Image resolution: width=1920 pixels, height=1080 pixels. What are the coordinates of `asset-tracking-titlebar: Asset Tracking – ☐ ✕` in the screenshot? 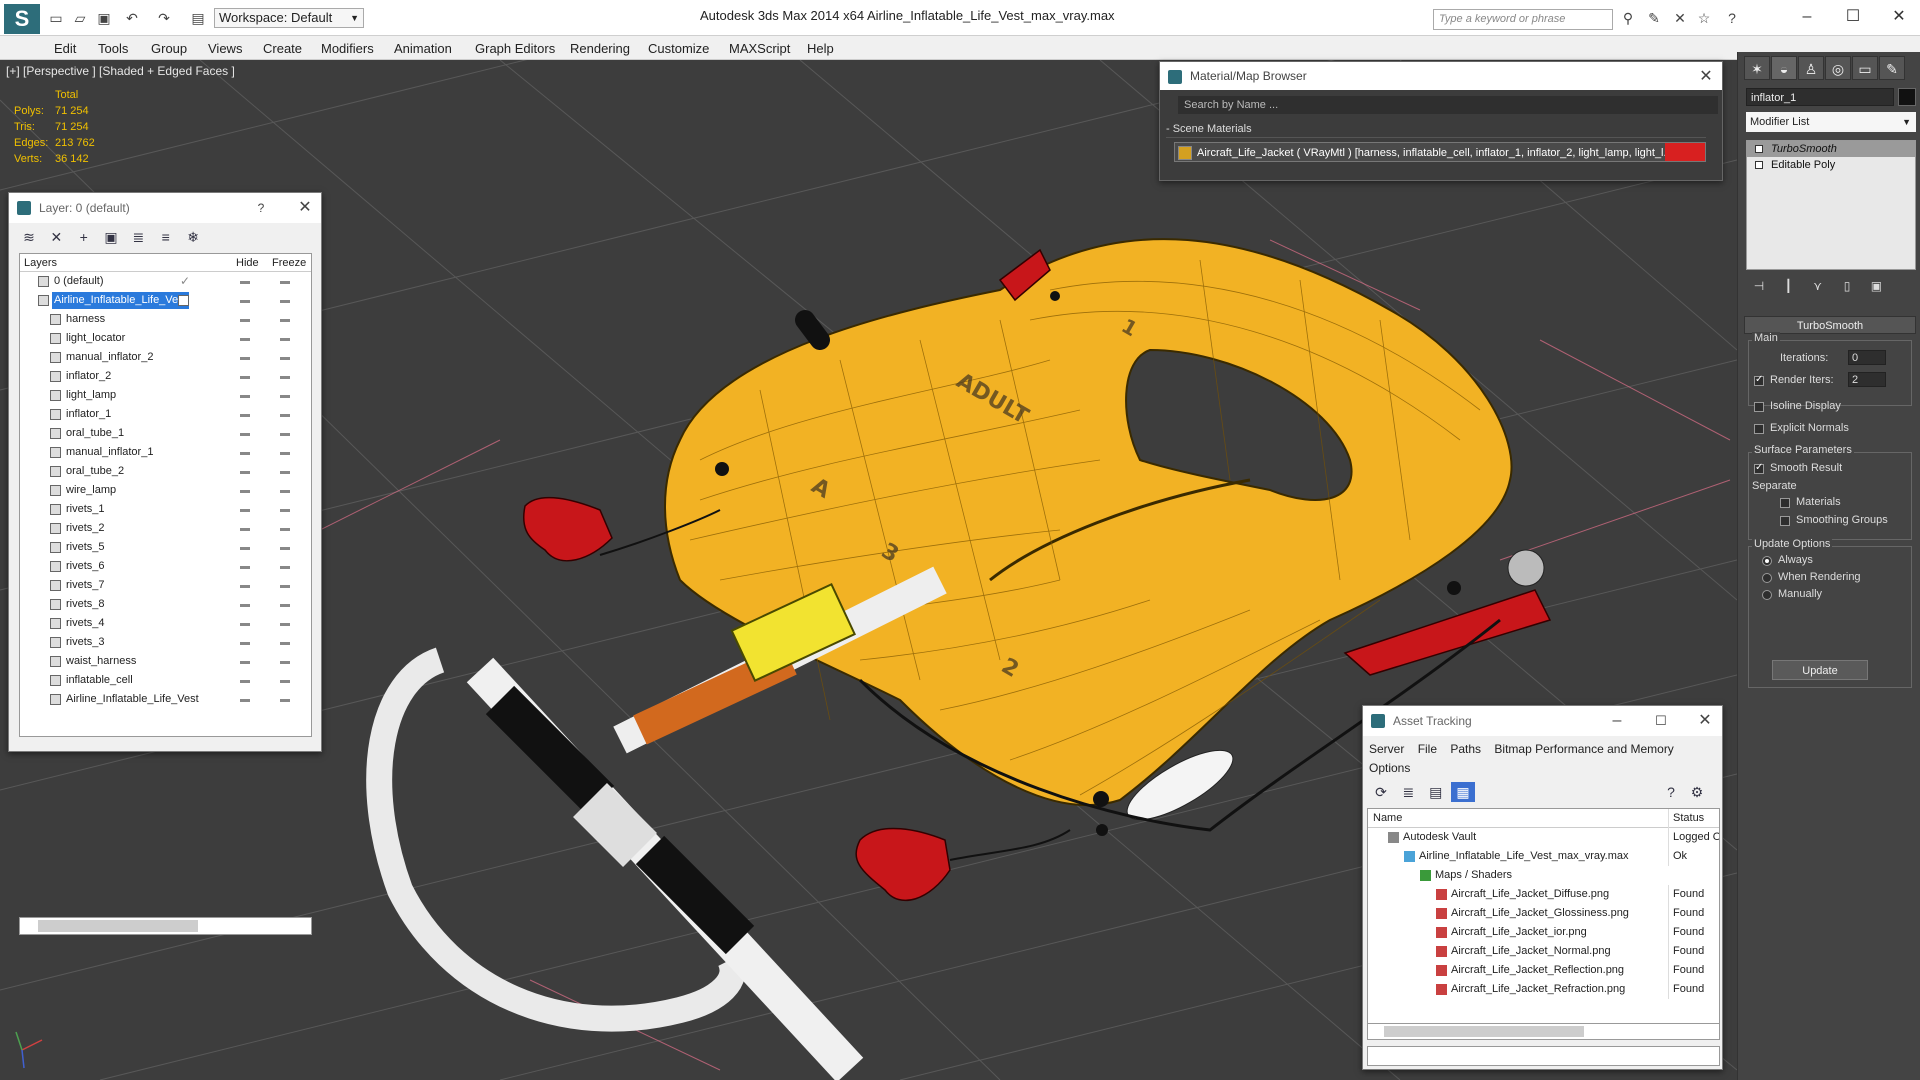 It's located at (1542, 721).